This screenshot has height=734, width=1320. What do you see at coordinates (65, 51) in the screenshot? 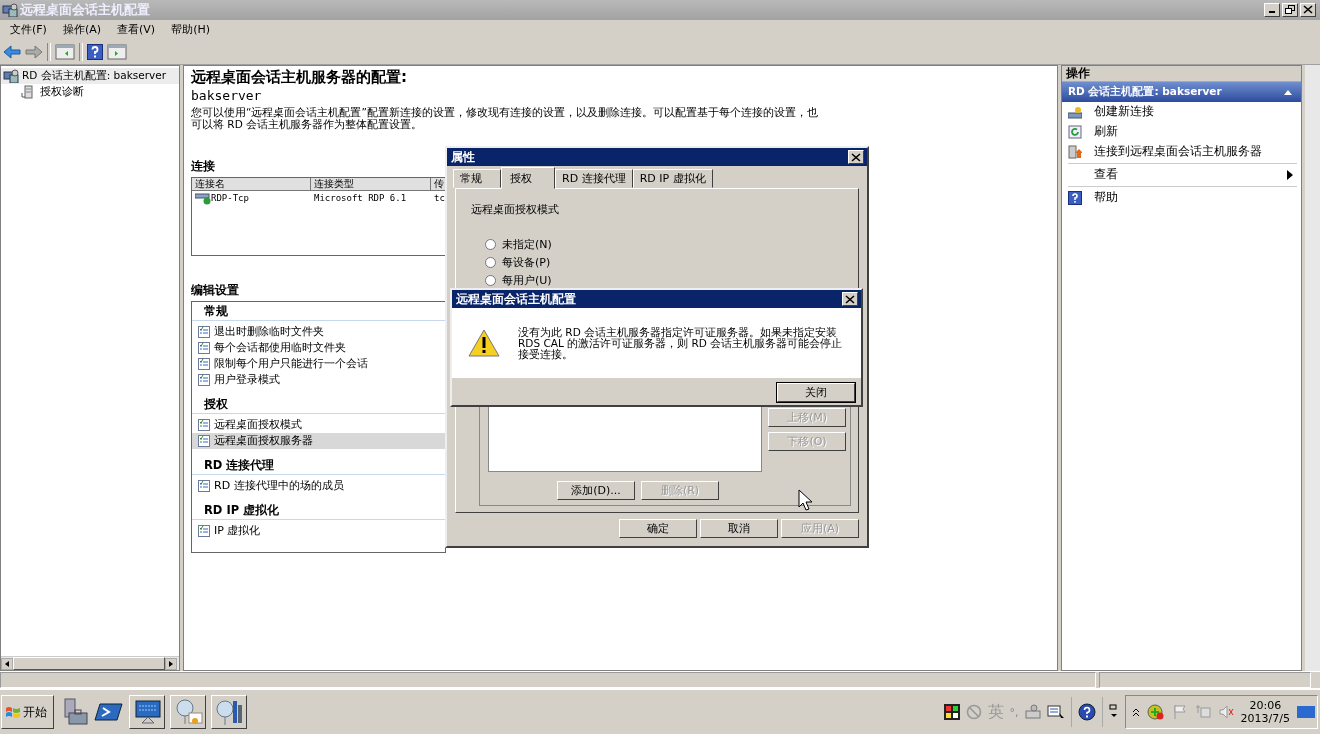
I see `pane-toggle-icon` at bounding box center [65, 51].